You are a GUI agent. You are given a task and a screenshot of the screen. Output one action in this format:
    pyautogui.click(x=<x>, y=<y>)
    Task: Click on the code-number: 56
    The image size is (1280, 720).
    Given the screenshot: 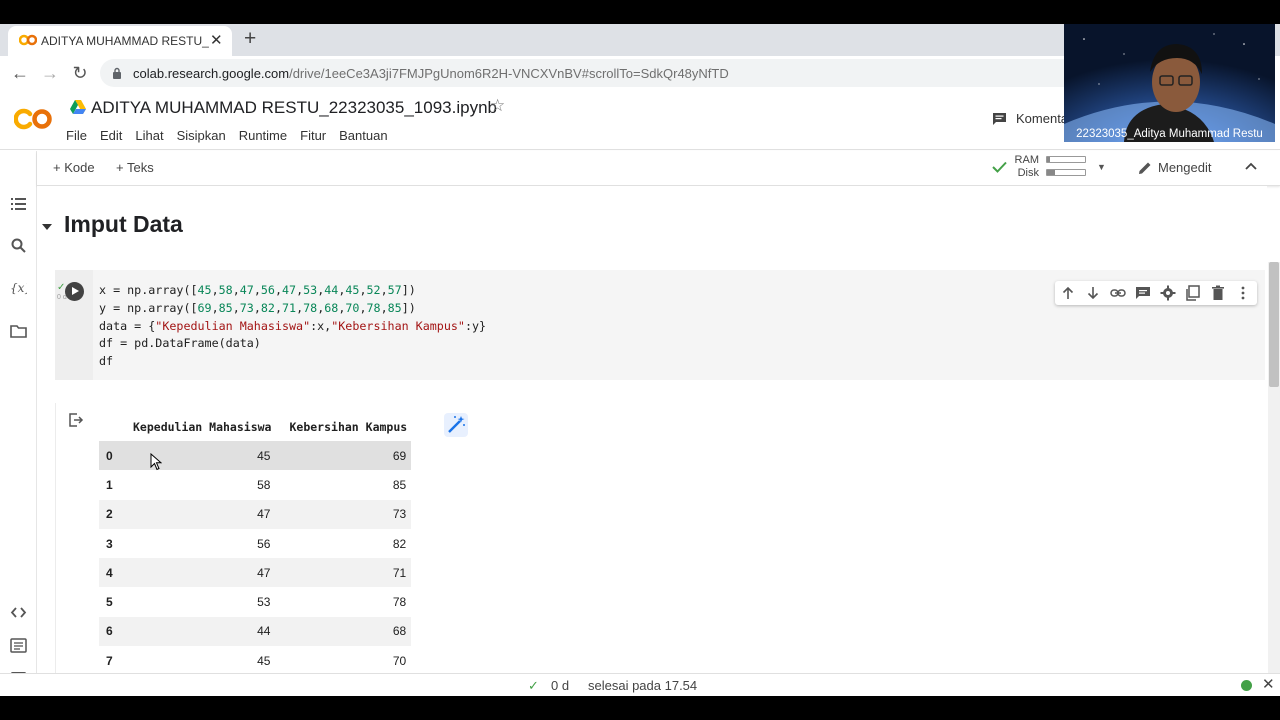 What is the action you would take?
    pyautogui.click(x=267, y=290)
    